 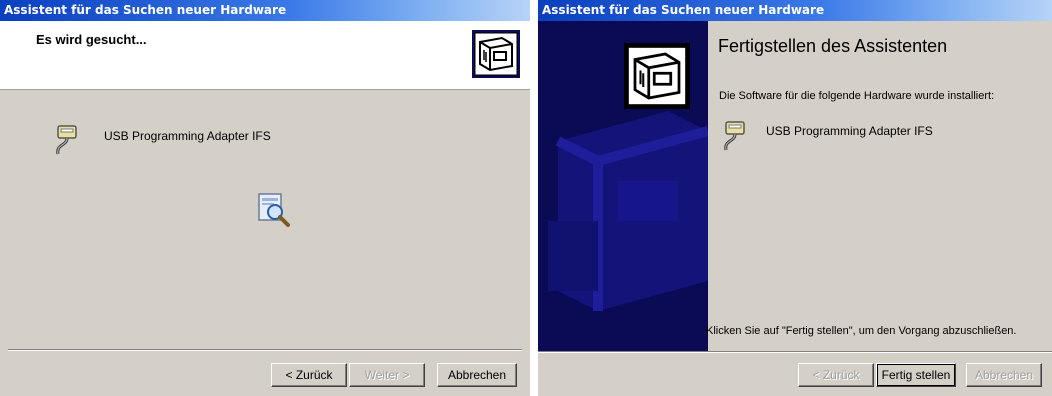 I want to click on magnifier-search-icon, so click(x=275, y=213).